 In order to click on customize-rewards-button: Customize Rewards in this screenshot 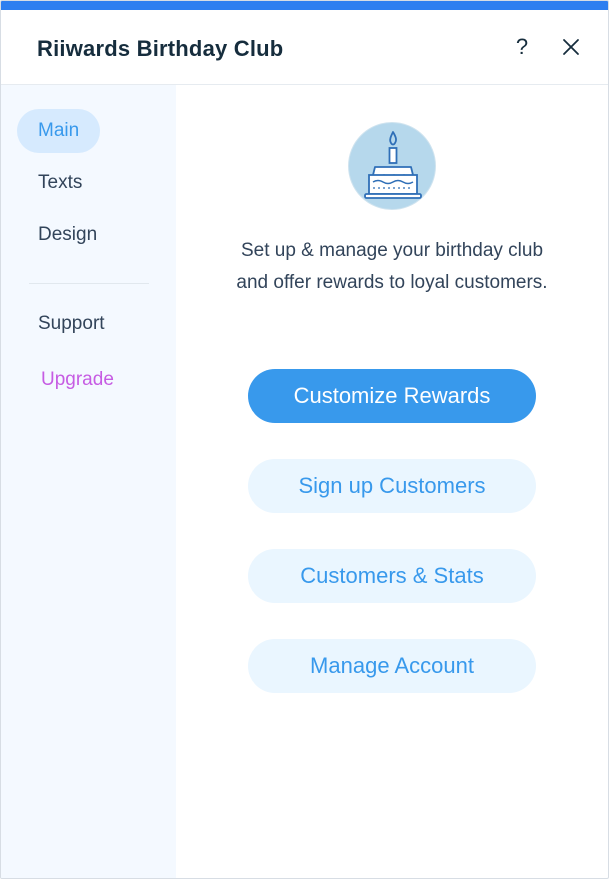, I will do `click(392, 396)`.